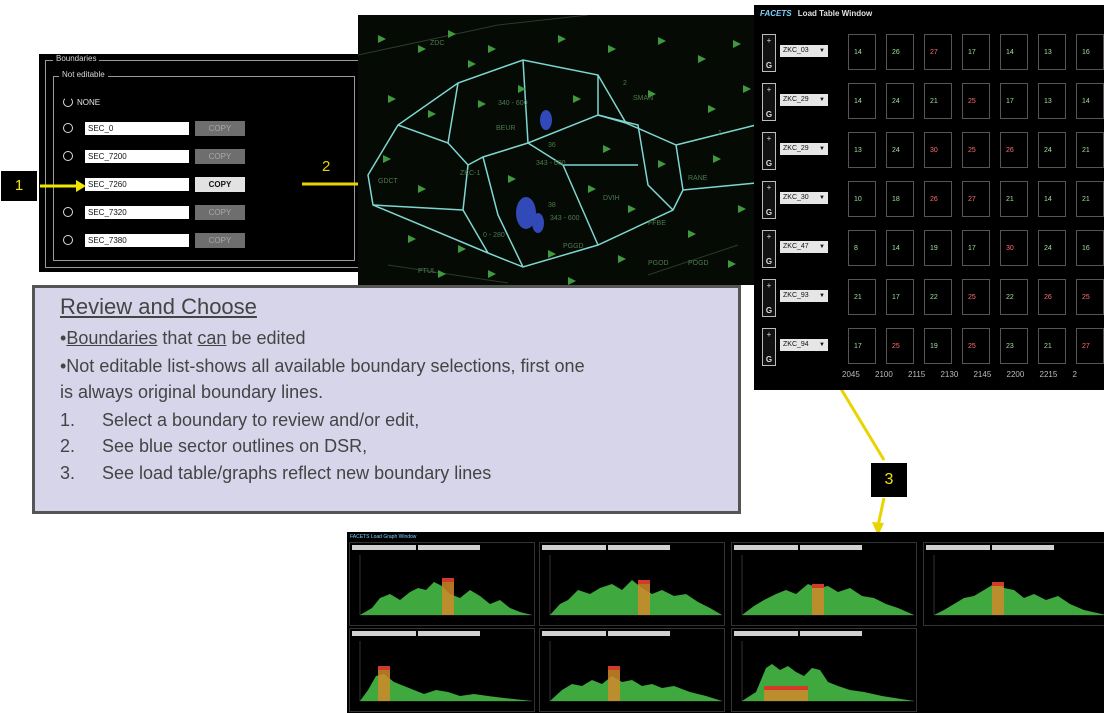  Describe the element at coordinates (796, 148) in the screenshot. I see `sector-select-value: ZKC_29` at that location.